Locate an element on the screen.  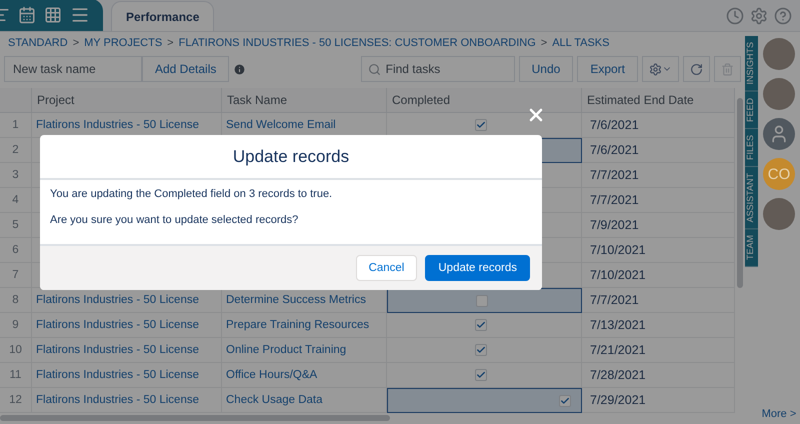
breadcrumb-link: MY PROJECTS is located at coordinates (123, 43).